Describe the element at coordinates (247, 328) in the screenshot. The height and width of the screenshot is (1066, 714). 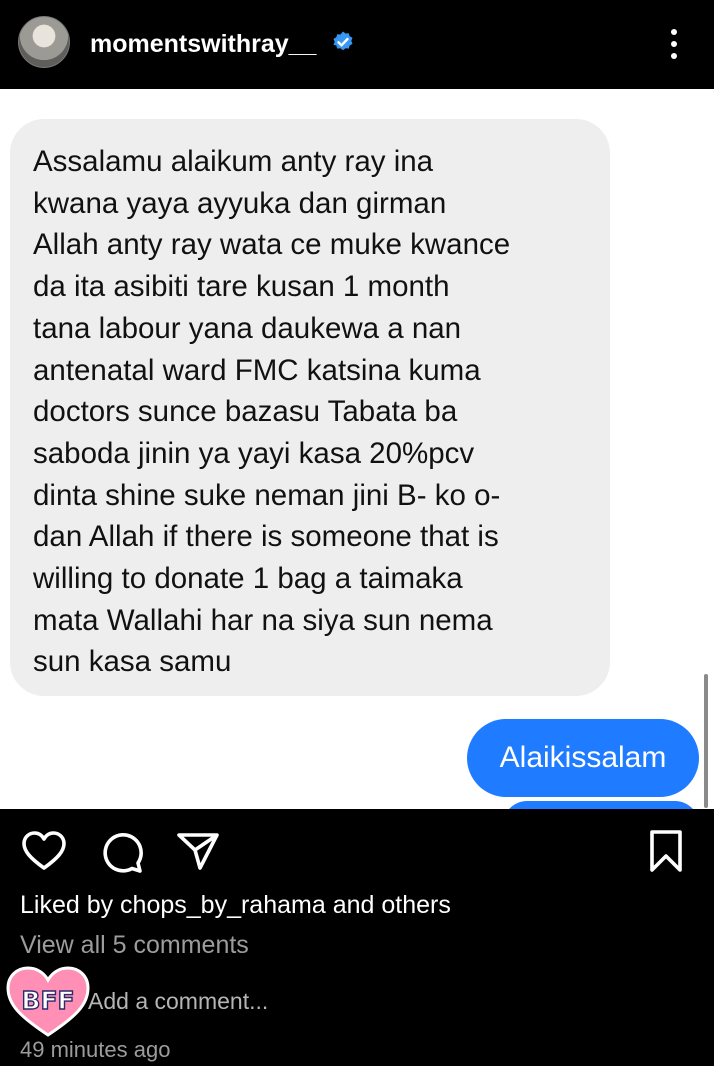
I see `message-line: tana labour yana daukewa a nan` at that location.